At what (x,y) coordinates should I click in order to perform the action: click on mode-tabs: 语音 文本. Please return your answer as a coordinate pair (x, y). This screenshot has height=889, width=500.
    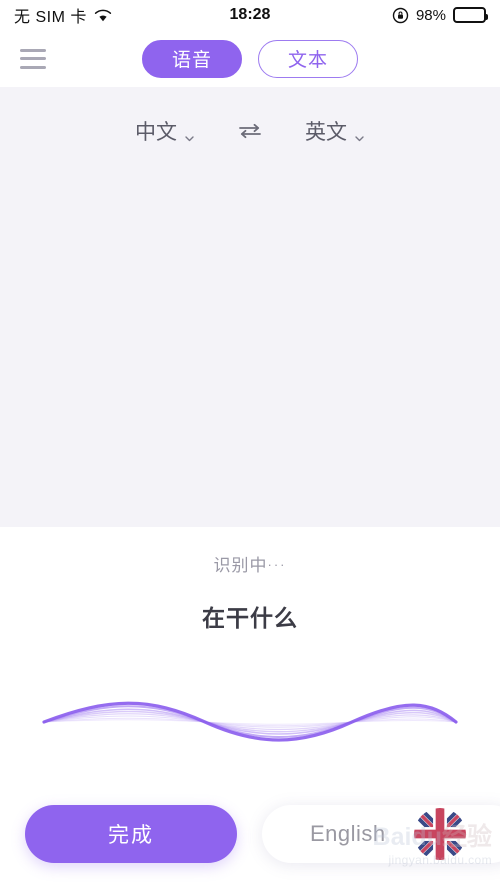
    Looking at the image, I should click on (250, 58).